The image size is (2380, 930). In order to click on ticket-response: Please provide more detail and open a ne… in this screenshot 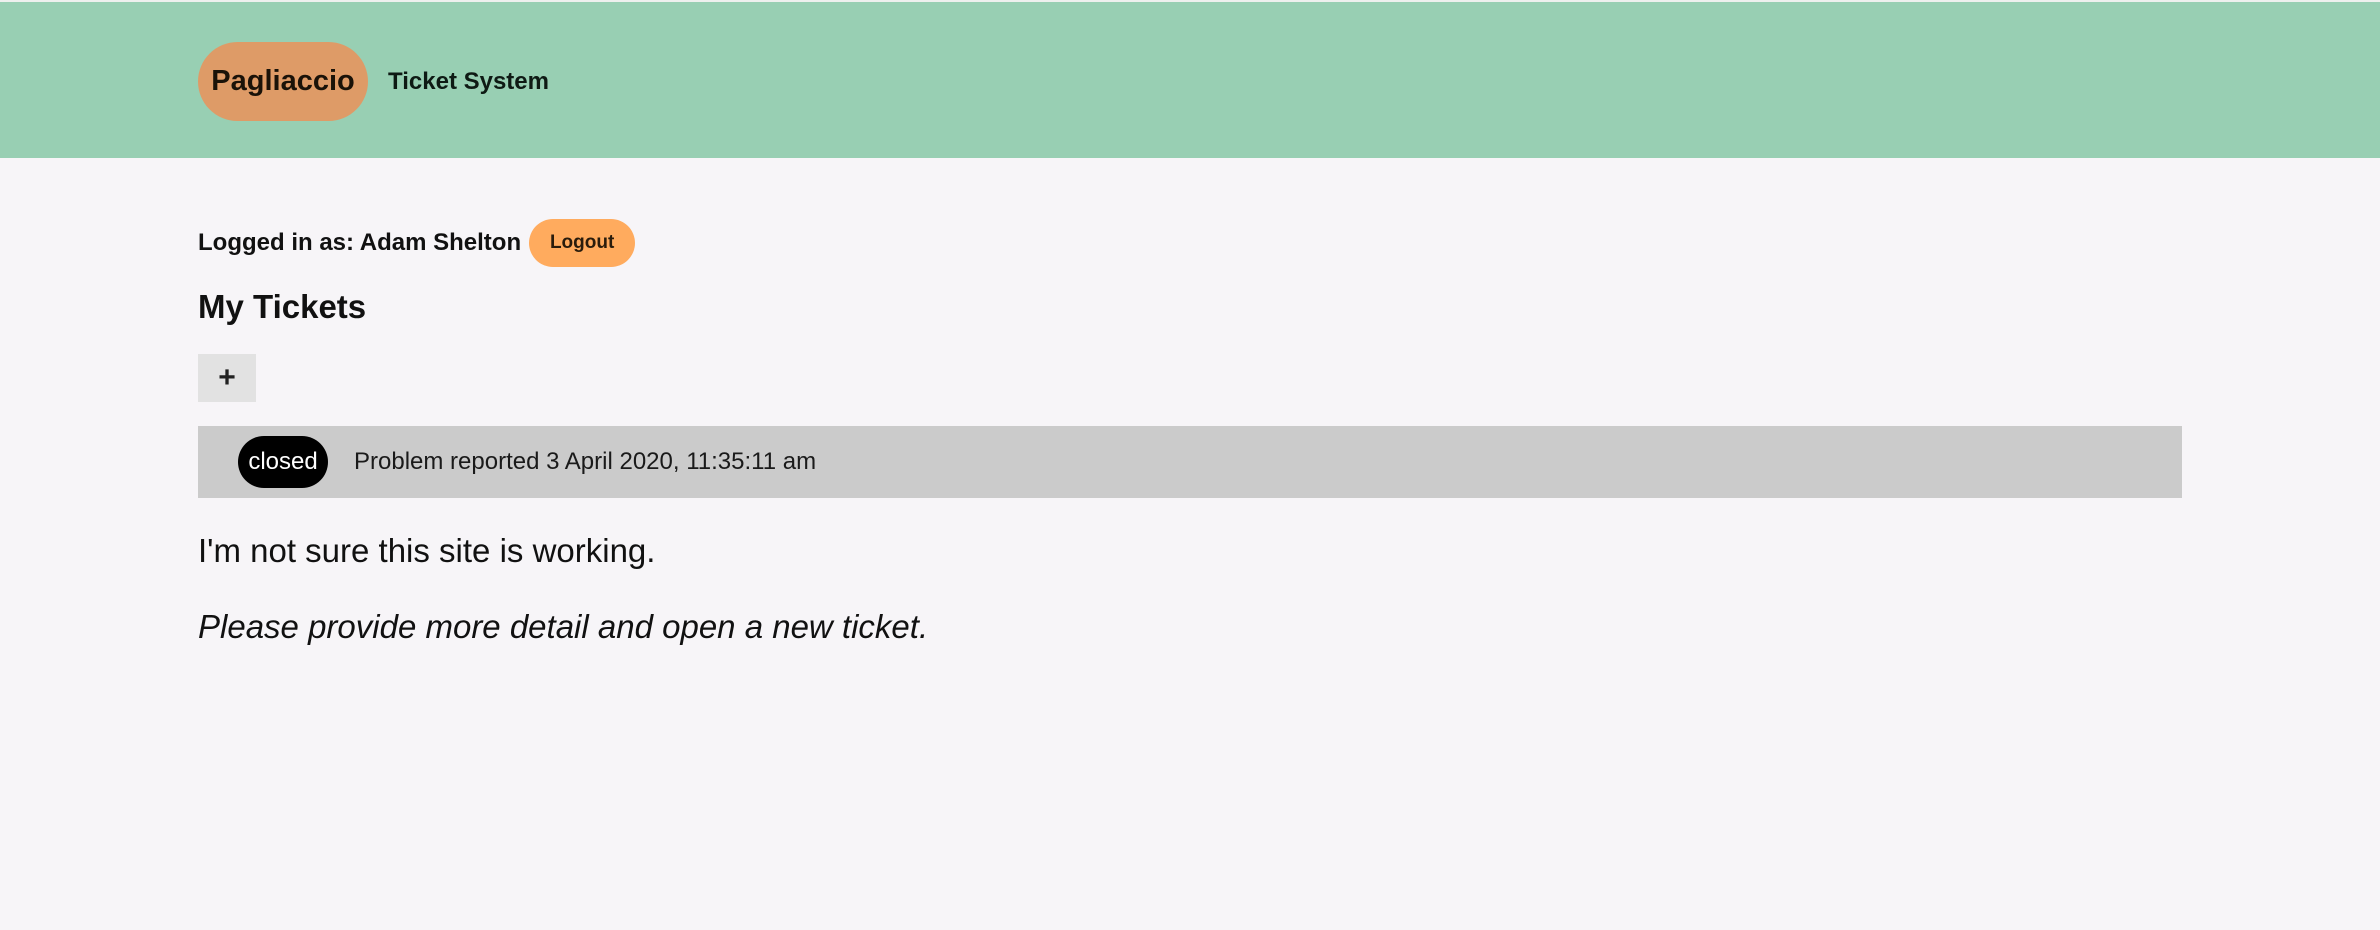, I will do `click(563, 626)`.